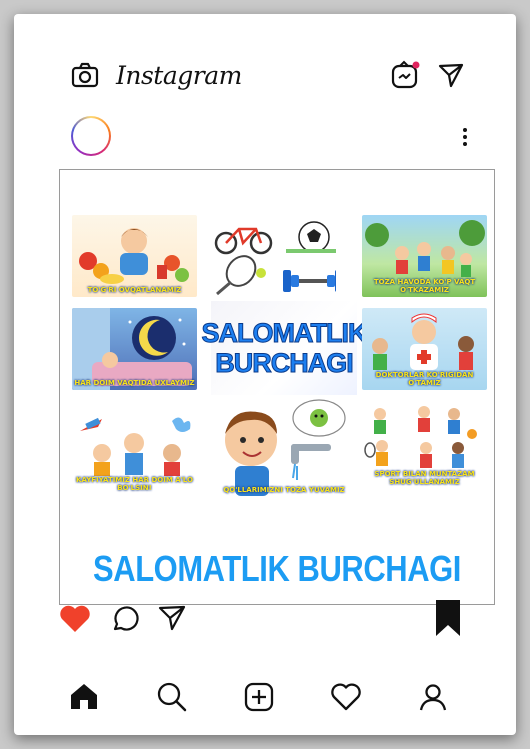 This screenshot has width=530, height=749. I want to click on igtv-icon, so click(405, 75).